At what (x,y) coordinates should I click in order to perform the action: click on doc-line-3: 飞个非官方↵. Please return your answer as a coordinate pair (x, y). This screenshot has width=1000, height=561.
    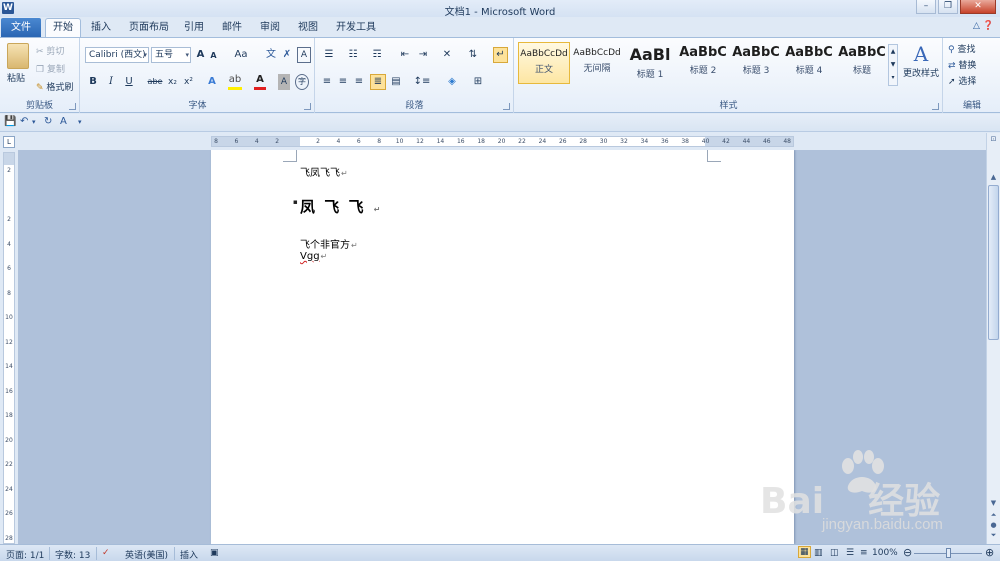
    Looking at the image, I should click on (329, 243).